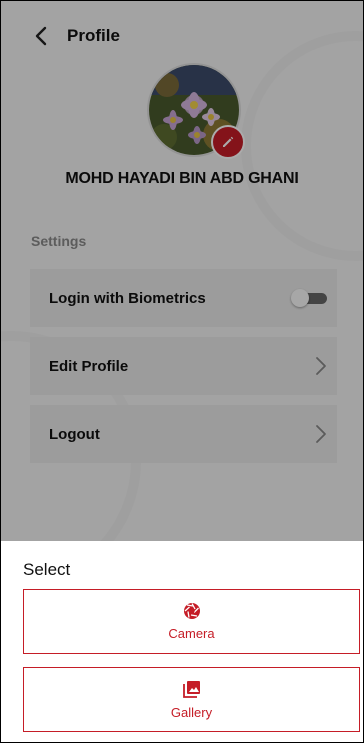 Image resolution: width=364 pixels, height=743 pixels. I want to click on camera-label: Camera, so click(191, 633).